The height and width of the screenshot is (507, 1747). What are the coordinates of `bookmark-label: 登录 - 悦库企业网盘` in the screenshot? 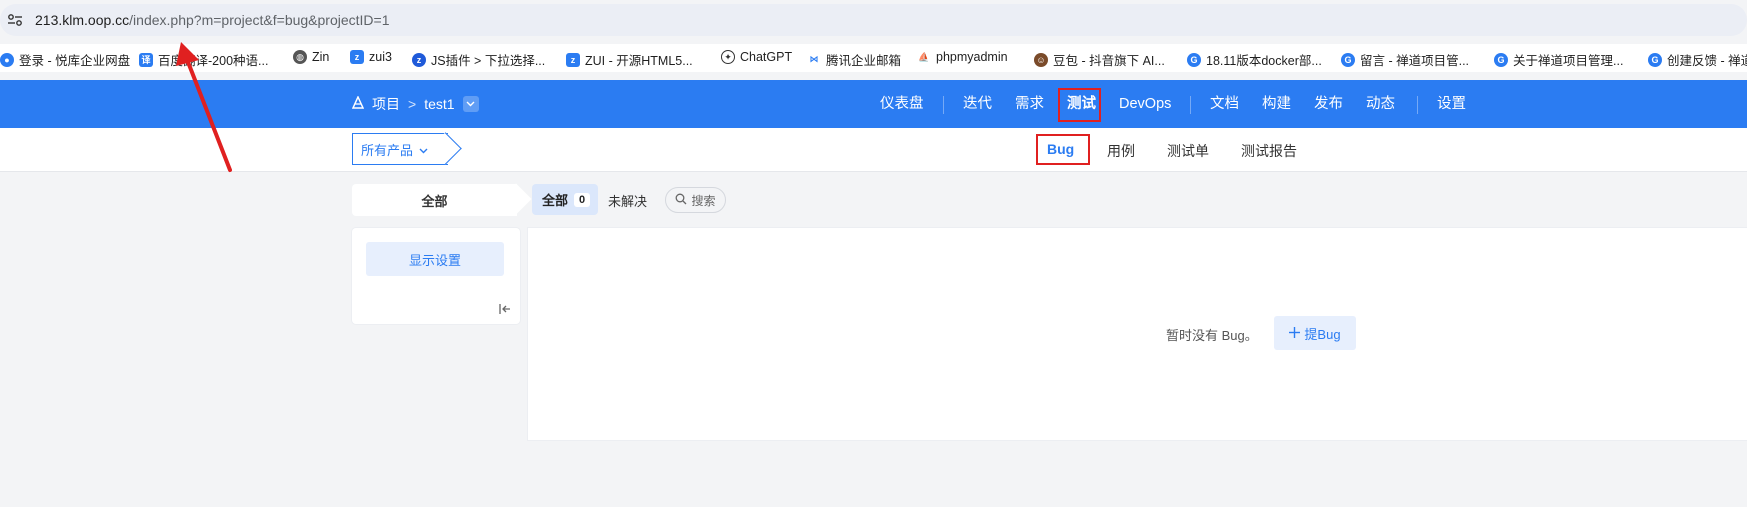 It's located at (75, 61).